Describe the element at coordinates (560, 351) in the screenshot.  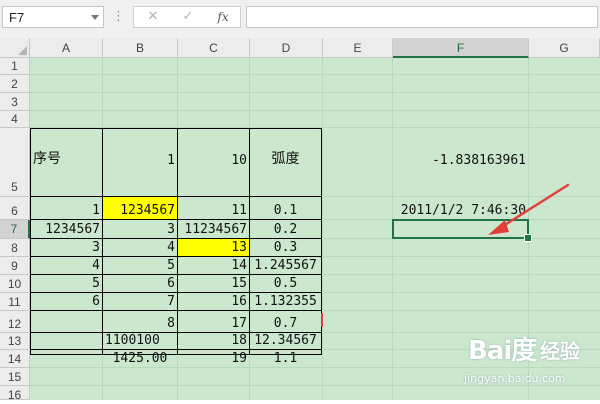
I see `watermark-label: 经验` at that location.